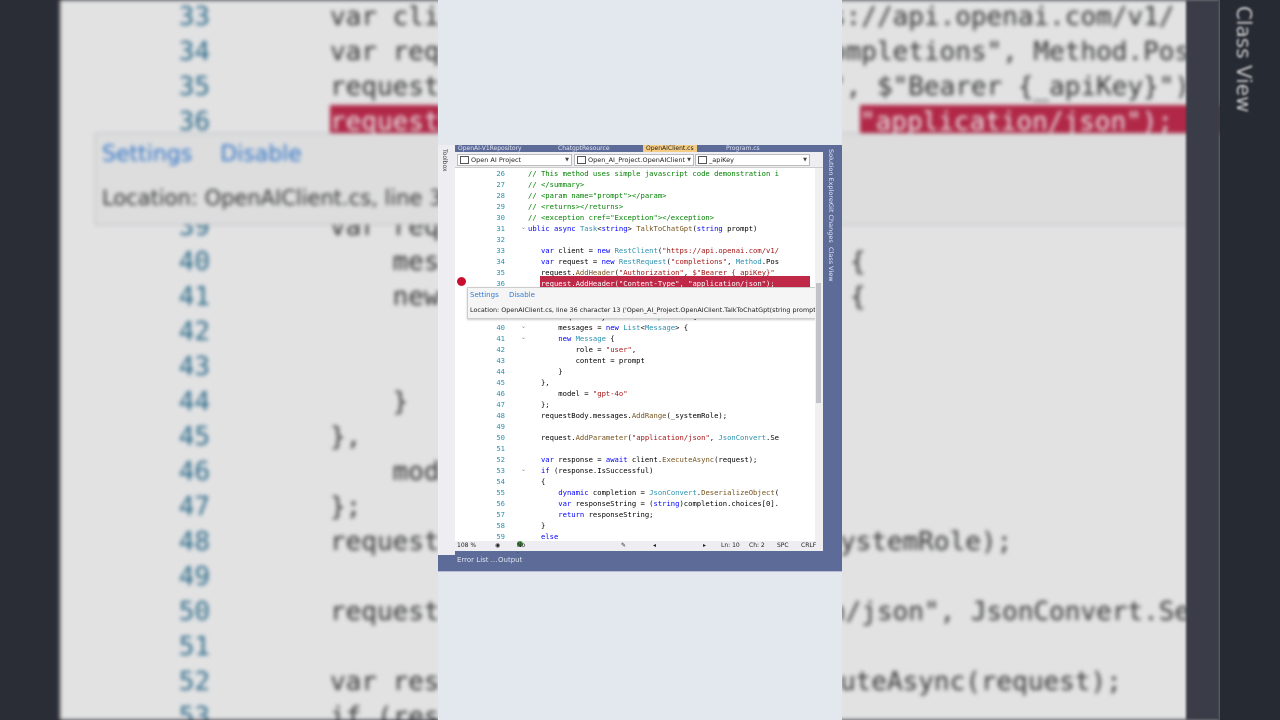 Image resolution: width=1280 pixels, height=720 pixels. Describe the element at coordinates (926, 542) in the screenshot. I see `background-code-fragment: ystemRole);` at that location.